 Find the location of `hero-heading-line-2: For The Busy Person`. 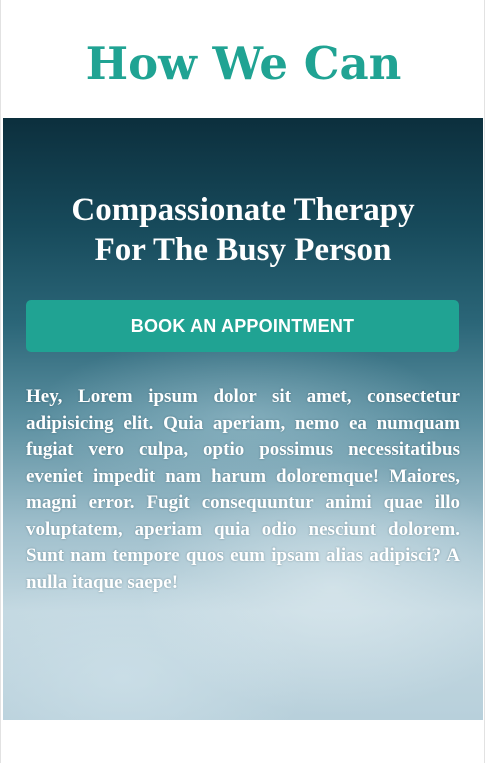

hero-heading-line-2: For The Busy Person is located at coordinates (243, 250).